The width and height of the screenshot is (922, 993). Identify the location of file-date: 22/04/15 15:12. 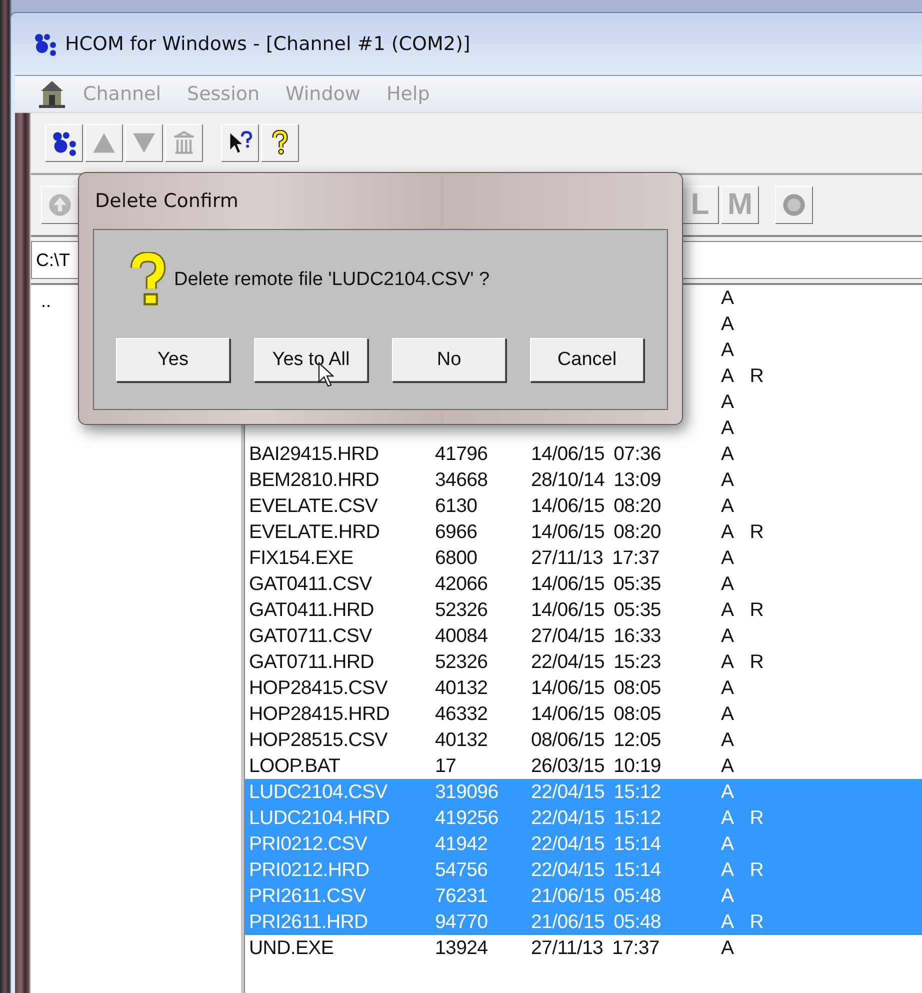
(596, 791).